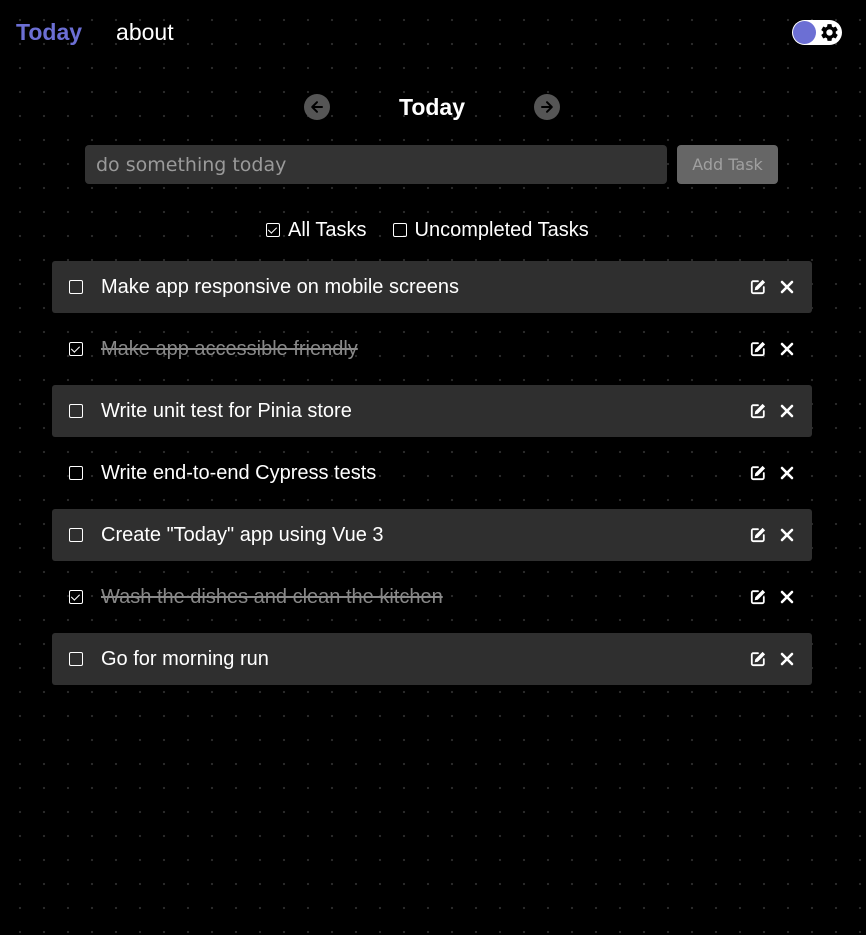 This screenshot has width=866, height=935. I want to click on task-filters: All Tasks Uncompleted Tasks, so click(427, 230).